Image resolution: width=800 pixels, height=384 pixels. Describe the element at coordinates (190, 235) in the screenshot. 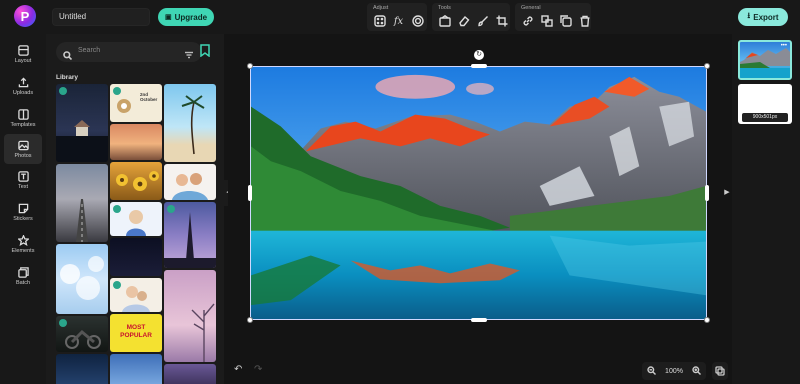

I see `thumb-paris-tower` at that location.